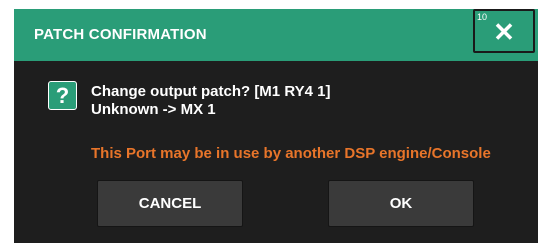 The width and height of the screenshot is (538, 243). What do you see at coordinates (153, 109) in the screenshot?
I see `message-line-2: Unknown -> MX 1` at bounding box center [153, 109].